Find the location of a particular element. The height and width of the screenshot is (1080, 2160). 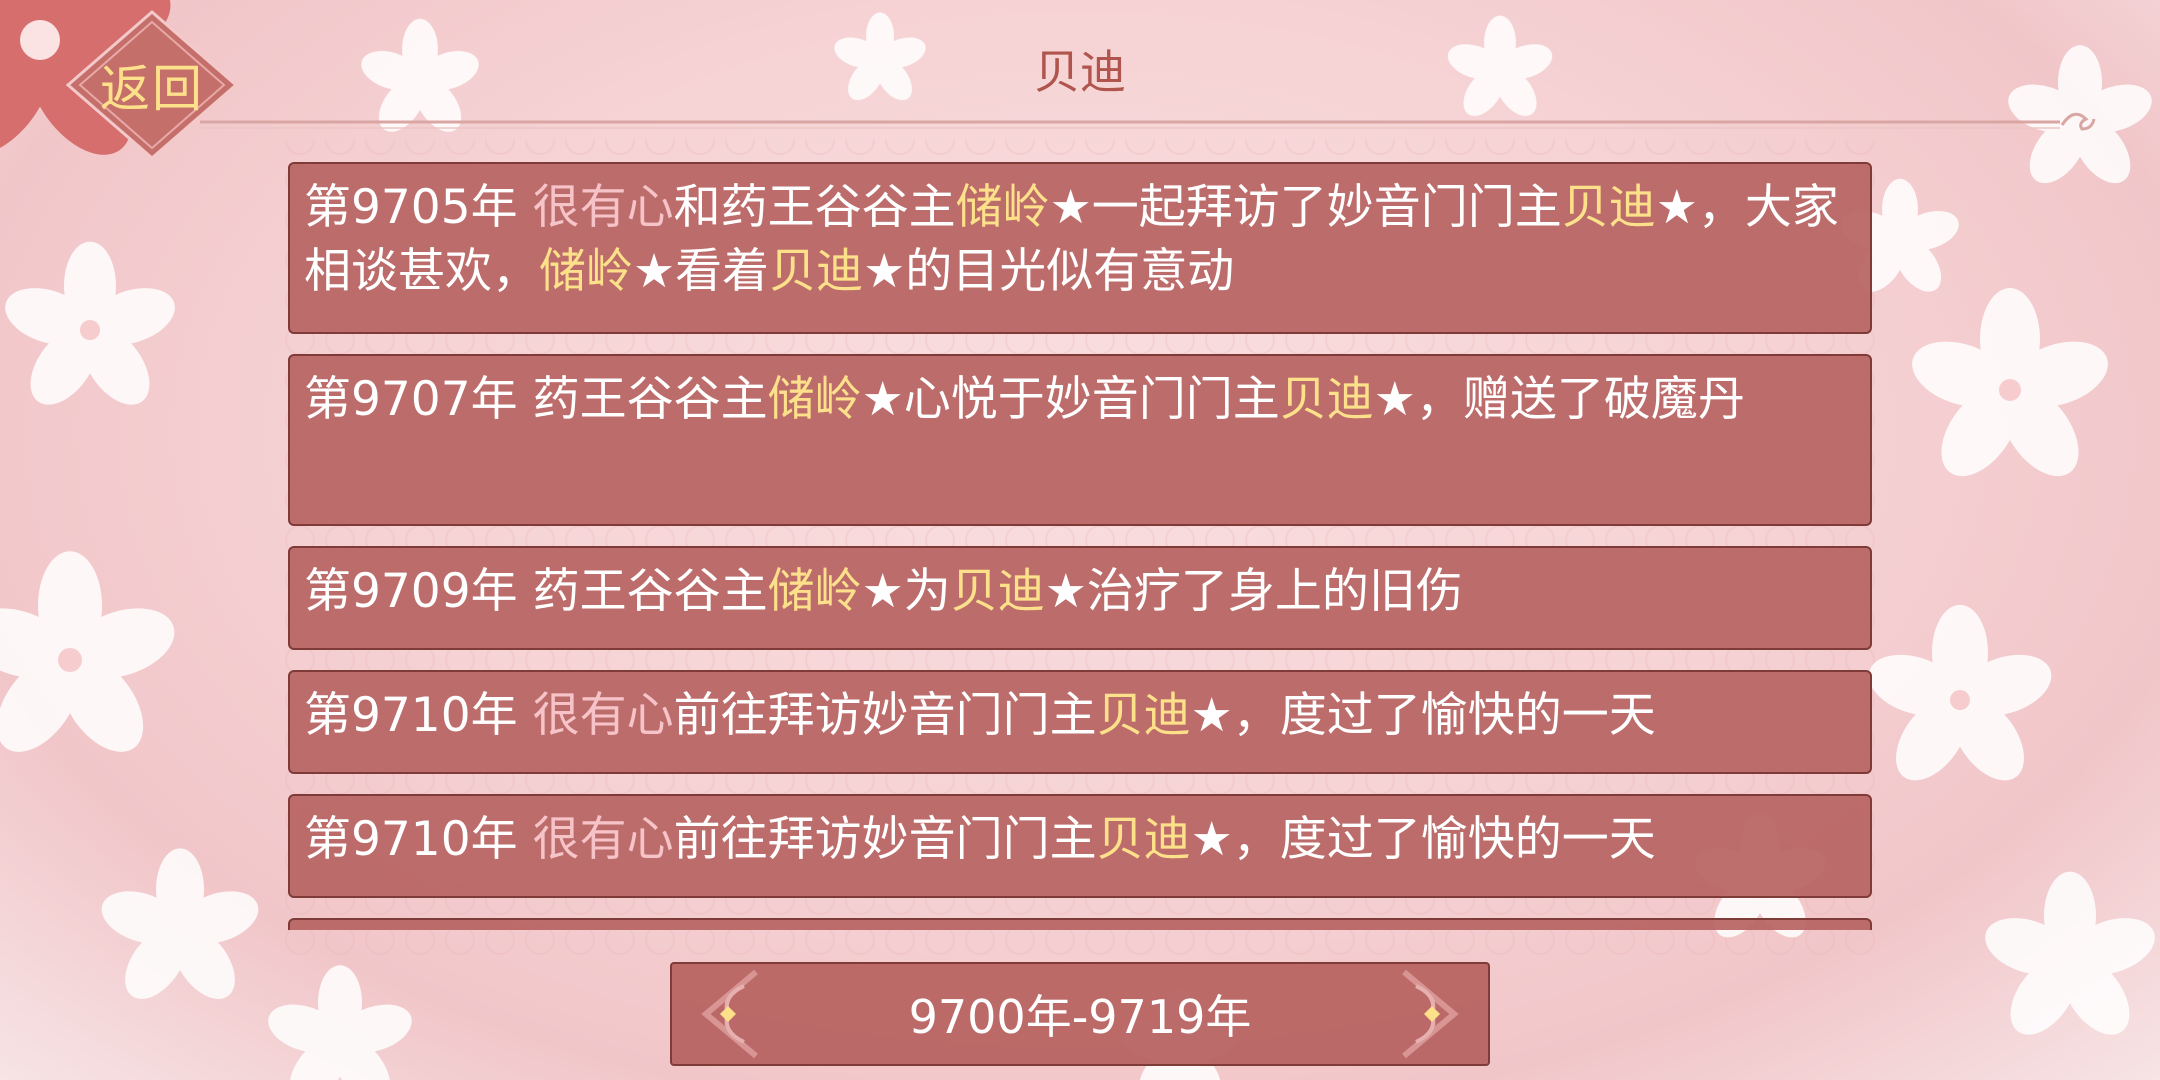

record-year: 第9705年 is located at coordinates (411, 207).